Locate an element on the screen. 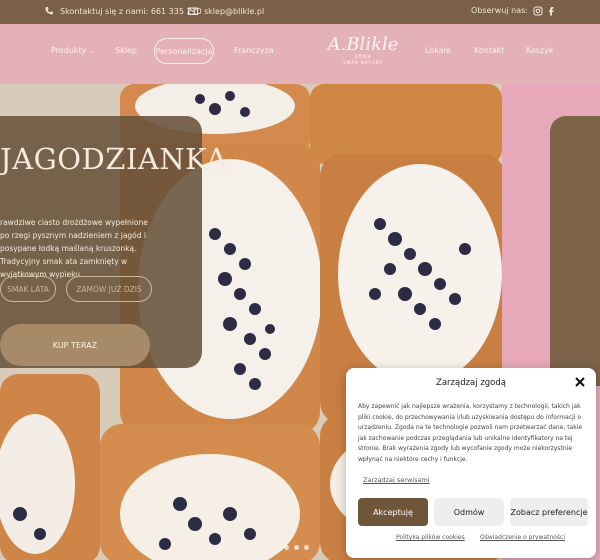 The width and height of the screenshot is (600, 560). cookie-title: Zarządzaj zgodą is located at coordinates (471, 383).